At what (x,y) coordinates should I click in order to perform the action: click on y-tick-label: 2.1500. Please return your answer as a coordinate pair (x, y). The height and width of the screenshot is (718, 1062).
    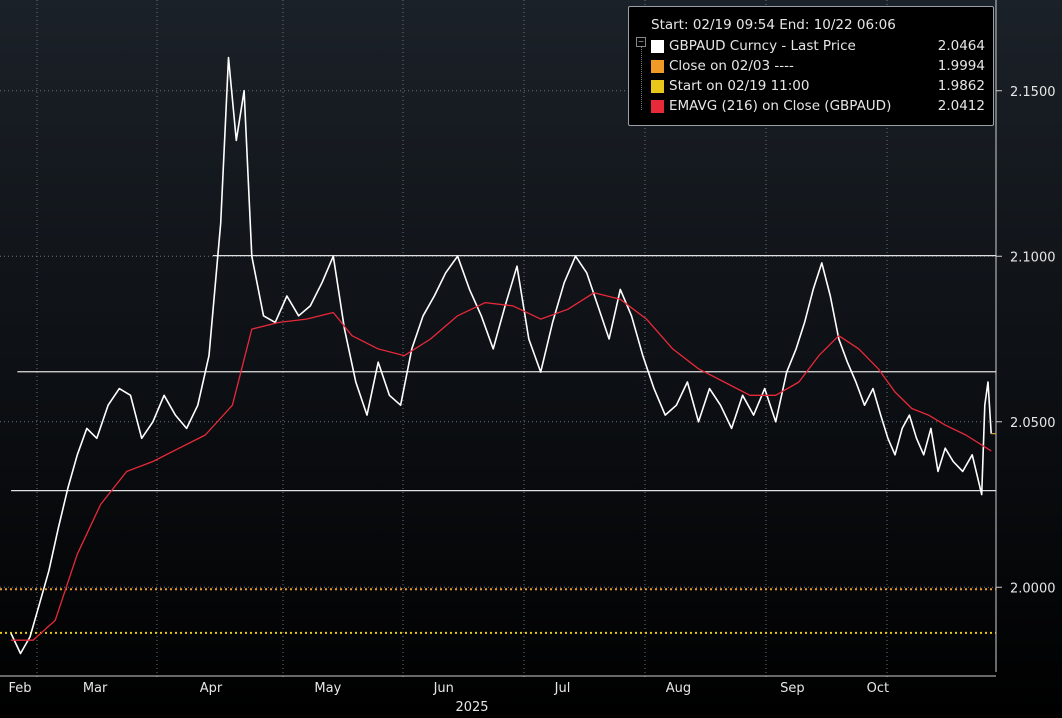
    Looking at the image, I should click on (1033, 92).